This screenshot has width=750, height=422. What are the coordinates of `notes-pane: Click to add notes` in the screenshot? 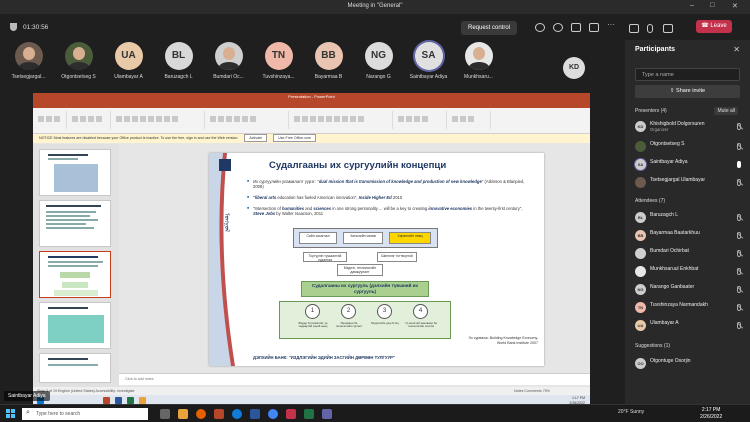 It's located at (354, 379).